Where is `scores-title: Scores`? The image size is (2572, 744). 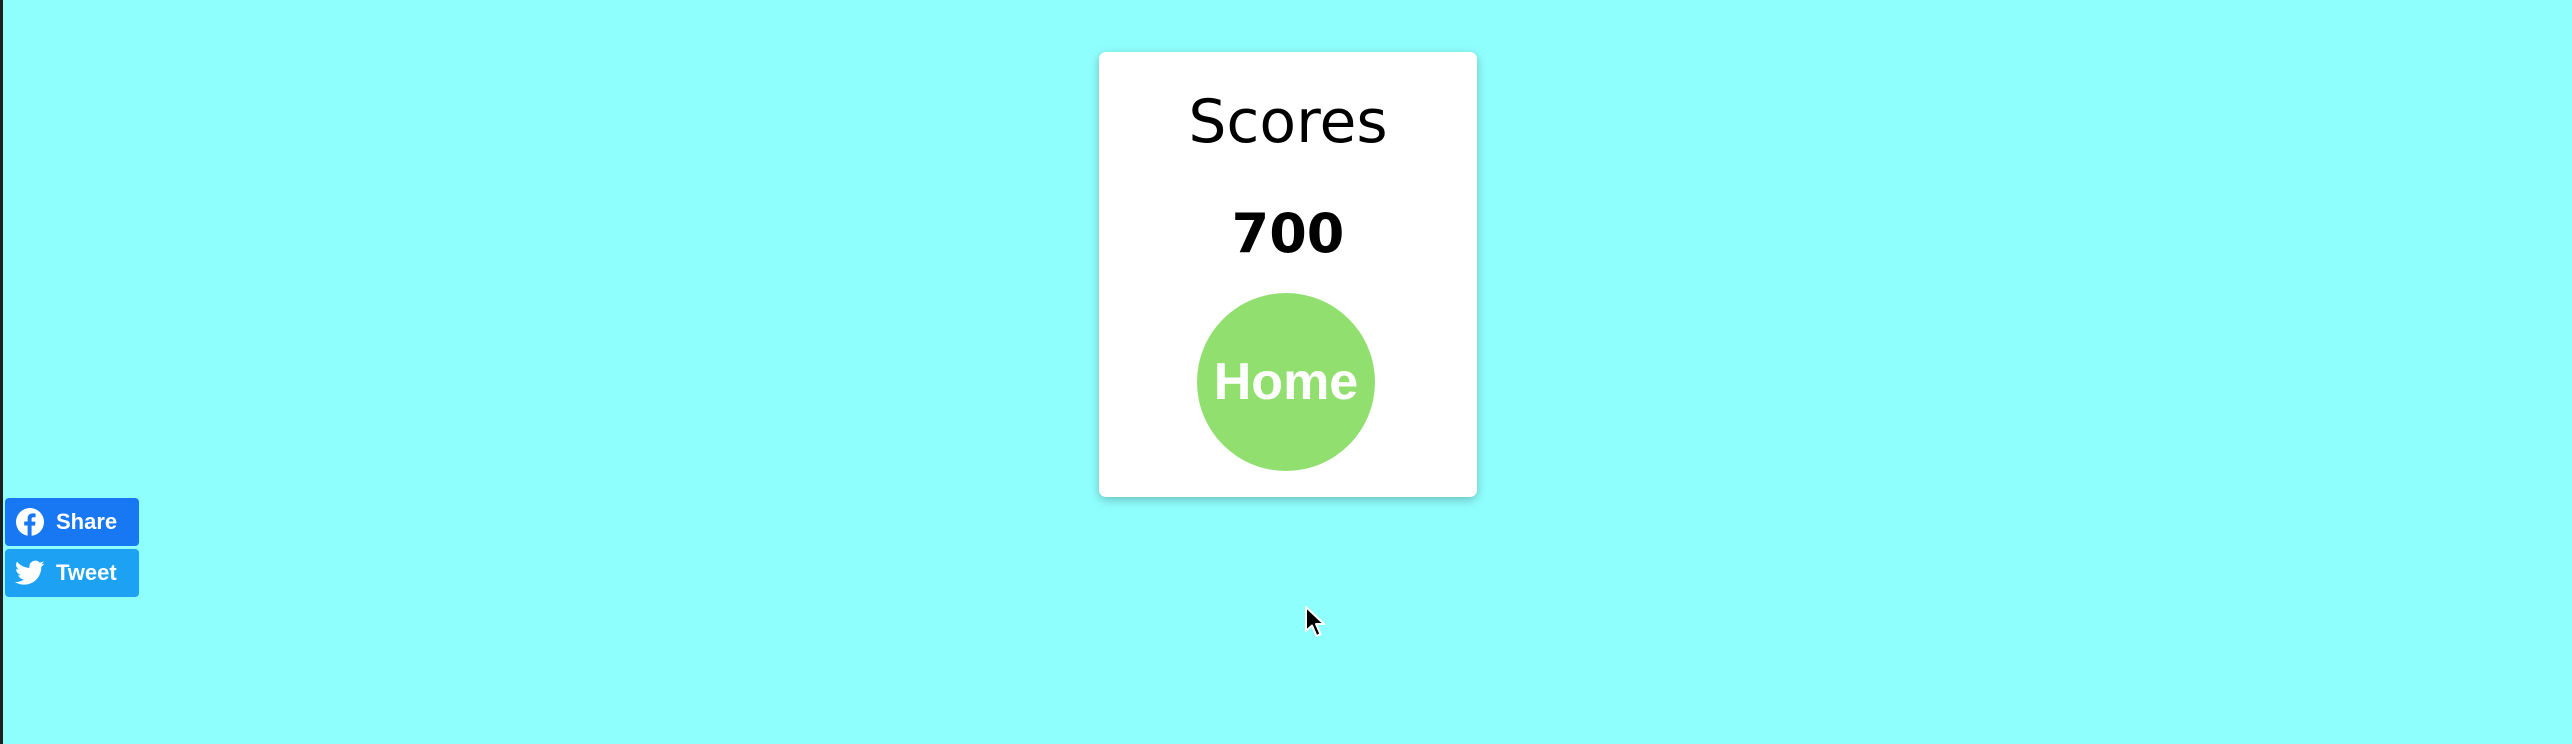 scores-title: Scores is located at coordinates (1288, 122).